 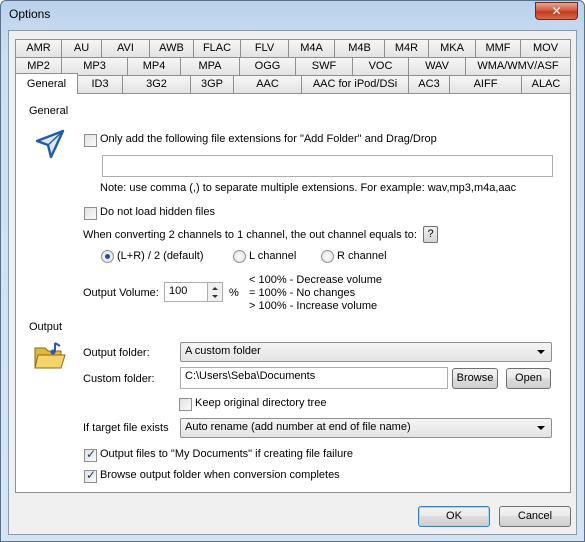 I want to click on stepper-down-icon, so click(x=215, y=296).